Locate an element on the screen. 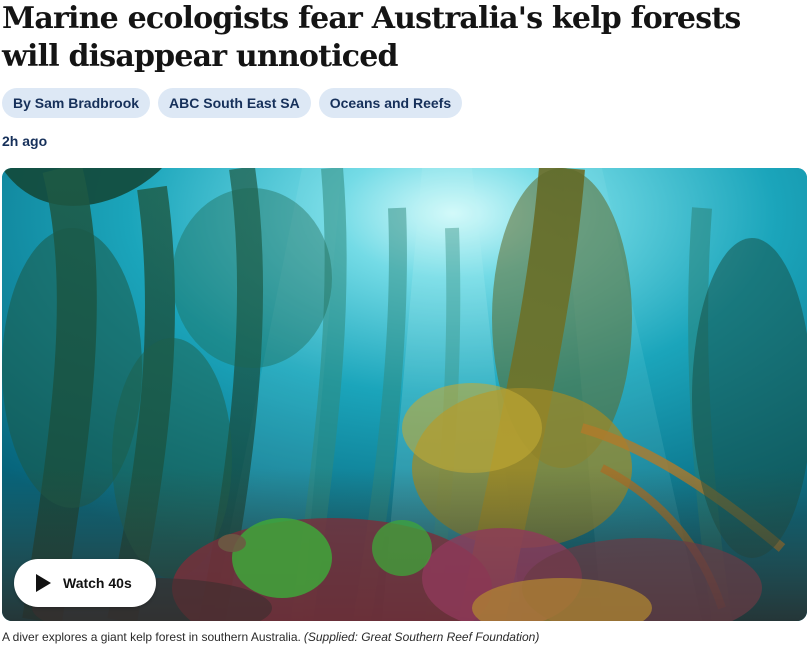 Image resolution: width=810 pixels, height=653 pixels. publish-timestamp: 2h ago is located at coordinates (25, 141).